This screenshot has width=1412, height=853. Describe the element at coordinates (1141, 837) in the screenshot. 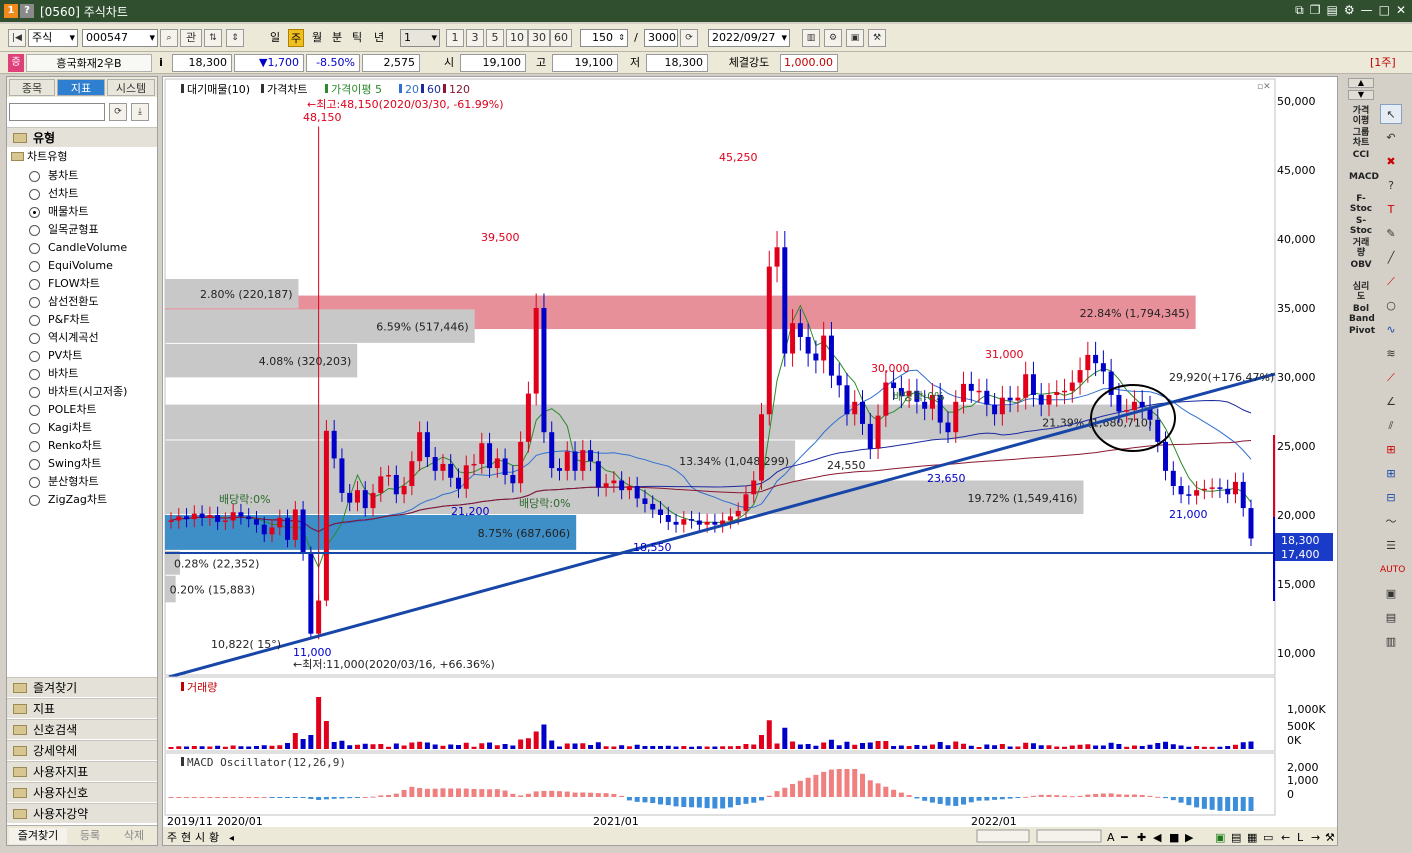

I see `zoom-in-icon: ✚` at that location.